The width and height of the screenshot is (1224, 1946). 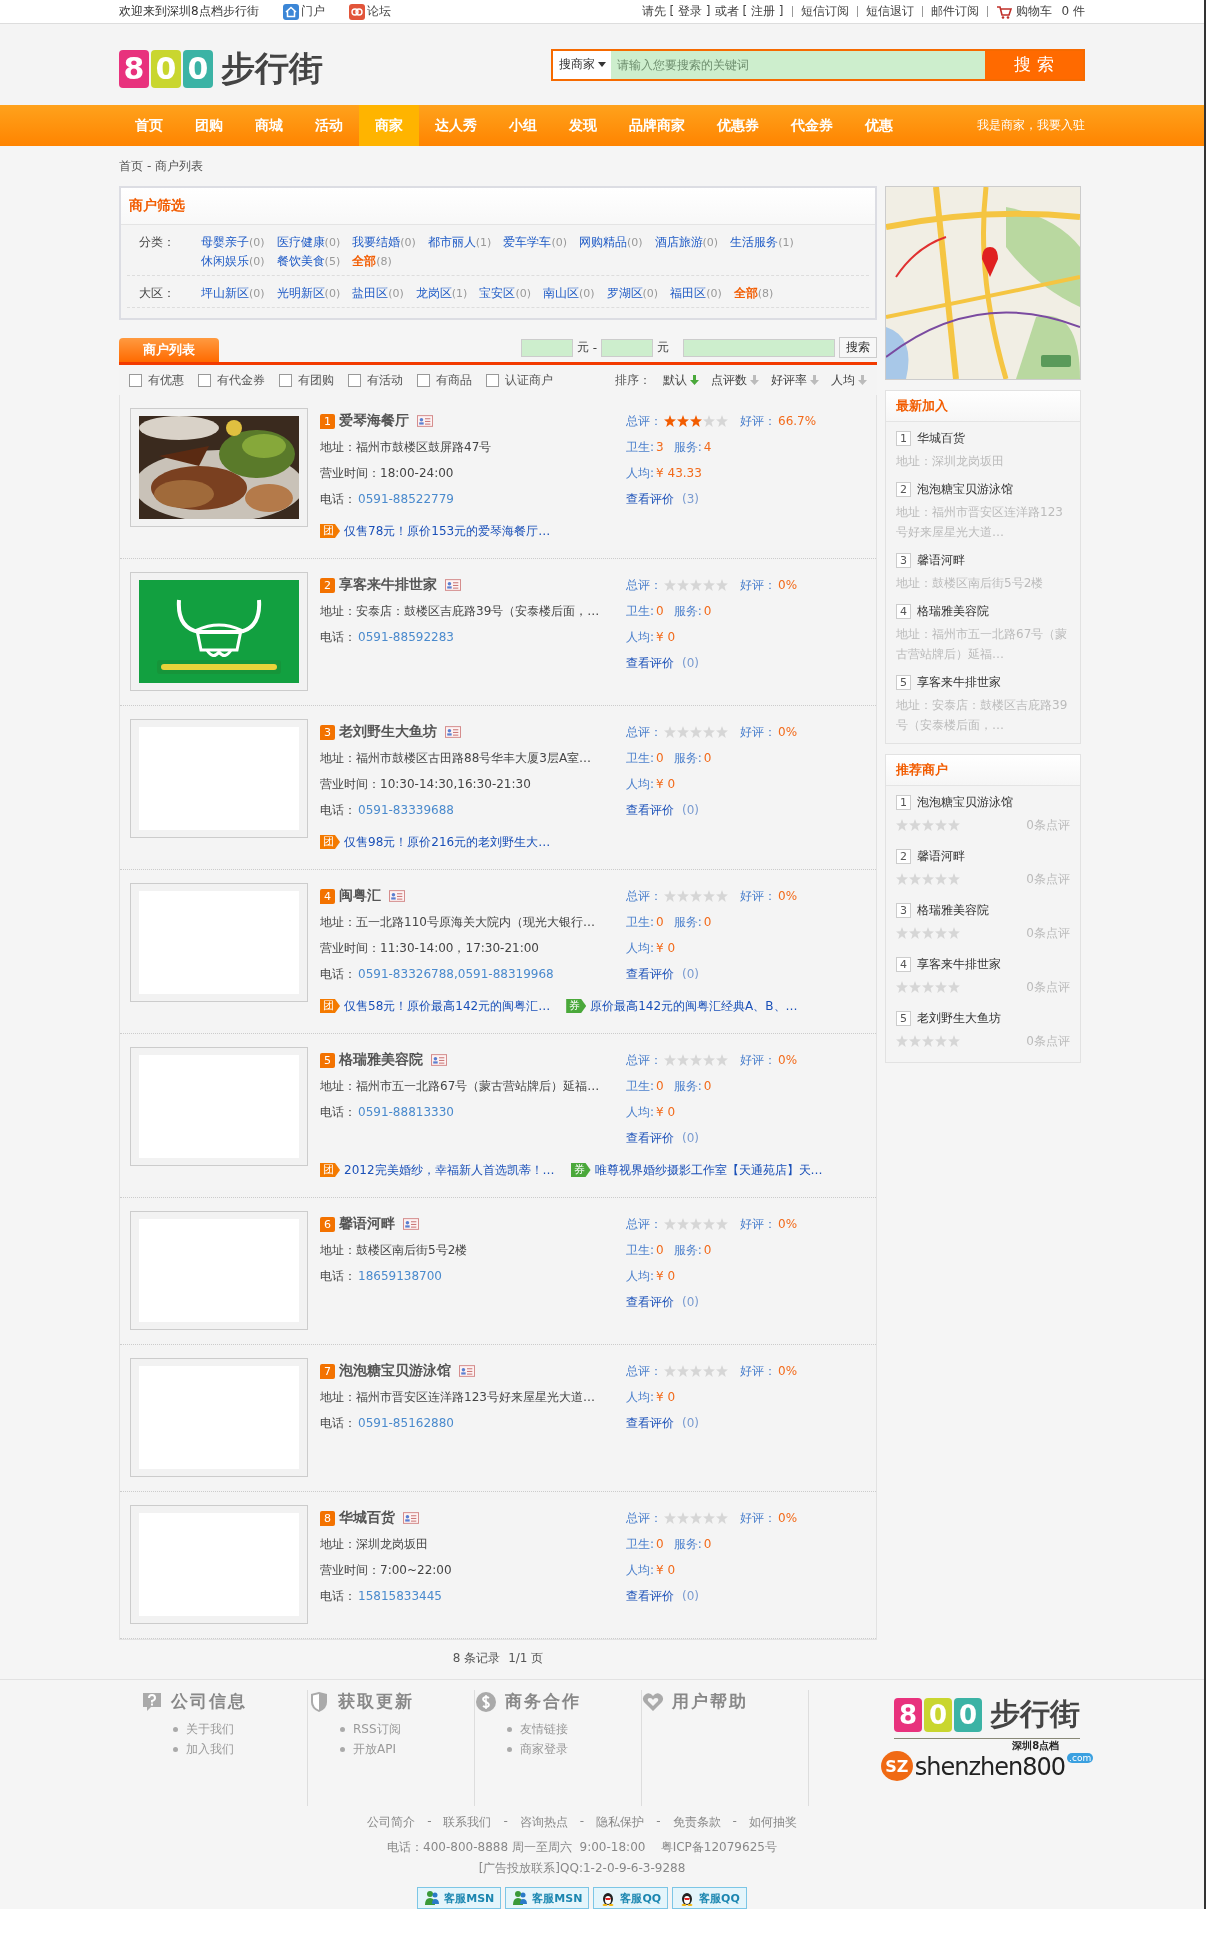 I want to click on sort-option: 点评数, so click(x=735, y=380).